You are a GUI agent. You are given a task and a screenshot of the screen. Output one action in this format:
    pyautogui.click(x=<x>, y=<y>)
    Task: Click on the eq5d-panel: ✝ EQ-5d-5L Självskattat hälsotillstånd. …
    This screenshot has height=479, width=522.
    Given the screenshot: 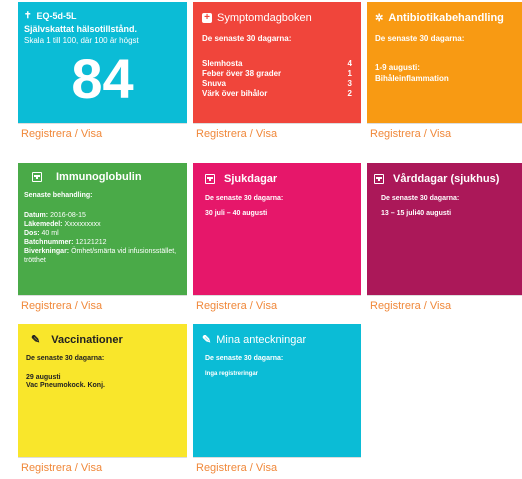 What is the action you would take?
    pyautogui.click(x=102, y=62)
    